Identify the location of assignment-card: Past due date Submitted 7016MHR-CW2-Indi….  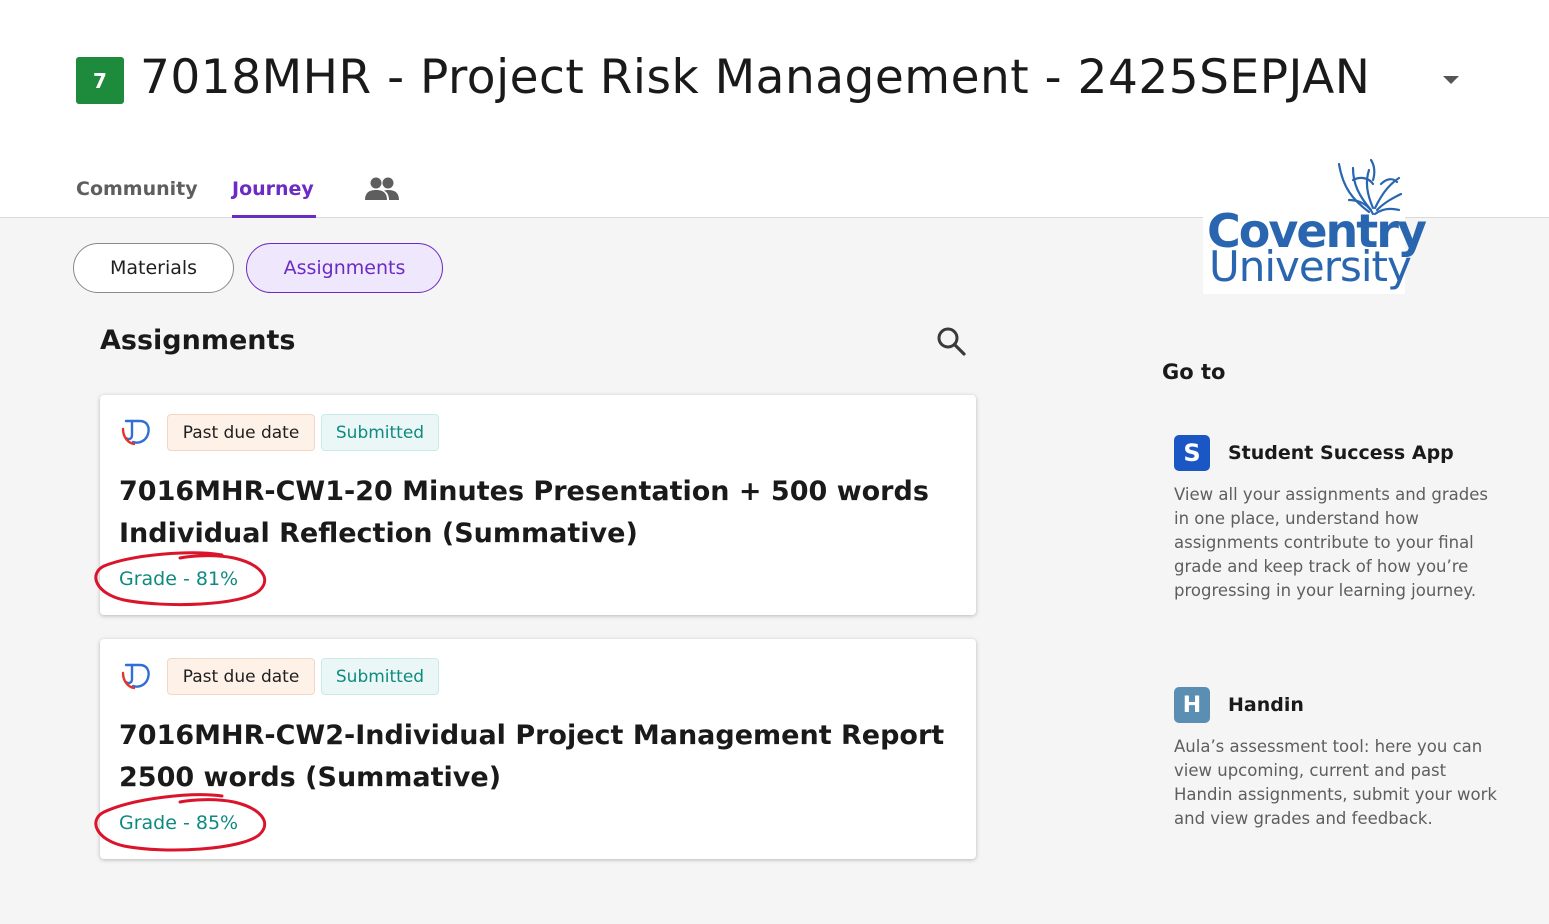
(535, 749).